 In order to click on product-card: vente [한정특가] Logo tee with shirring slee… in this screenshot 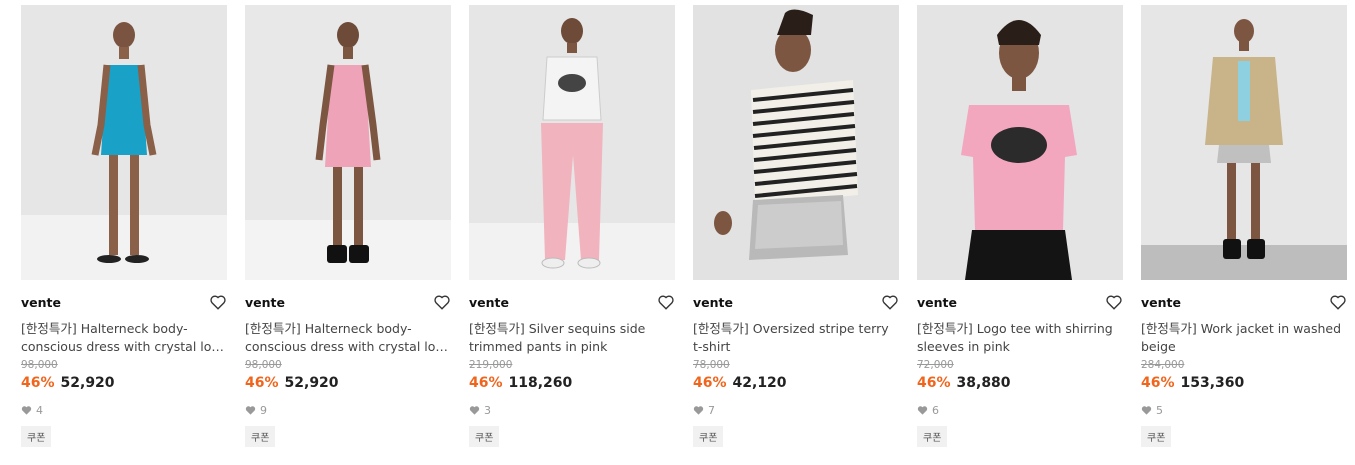, I will do `click(1020, 226)`.